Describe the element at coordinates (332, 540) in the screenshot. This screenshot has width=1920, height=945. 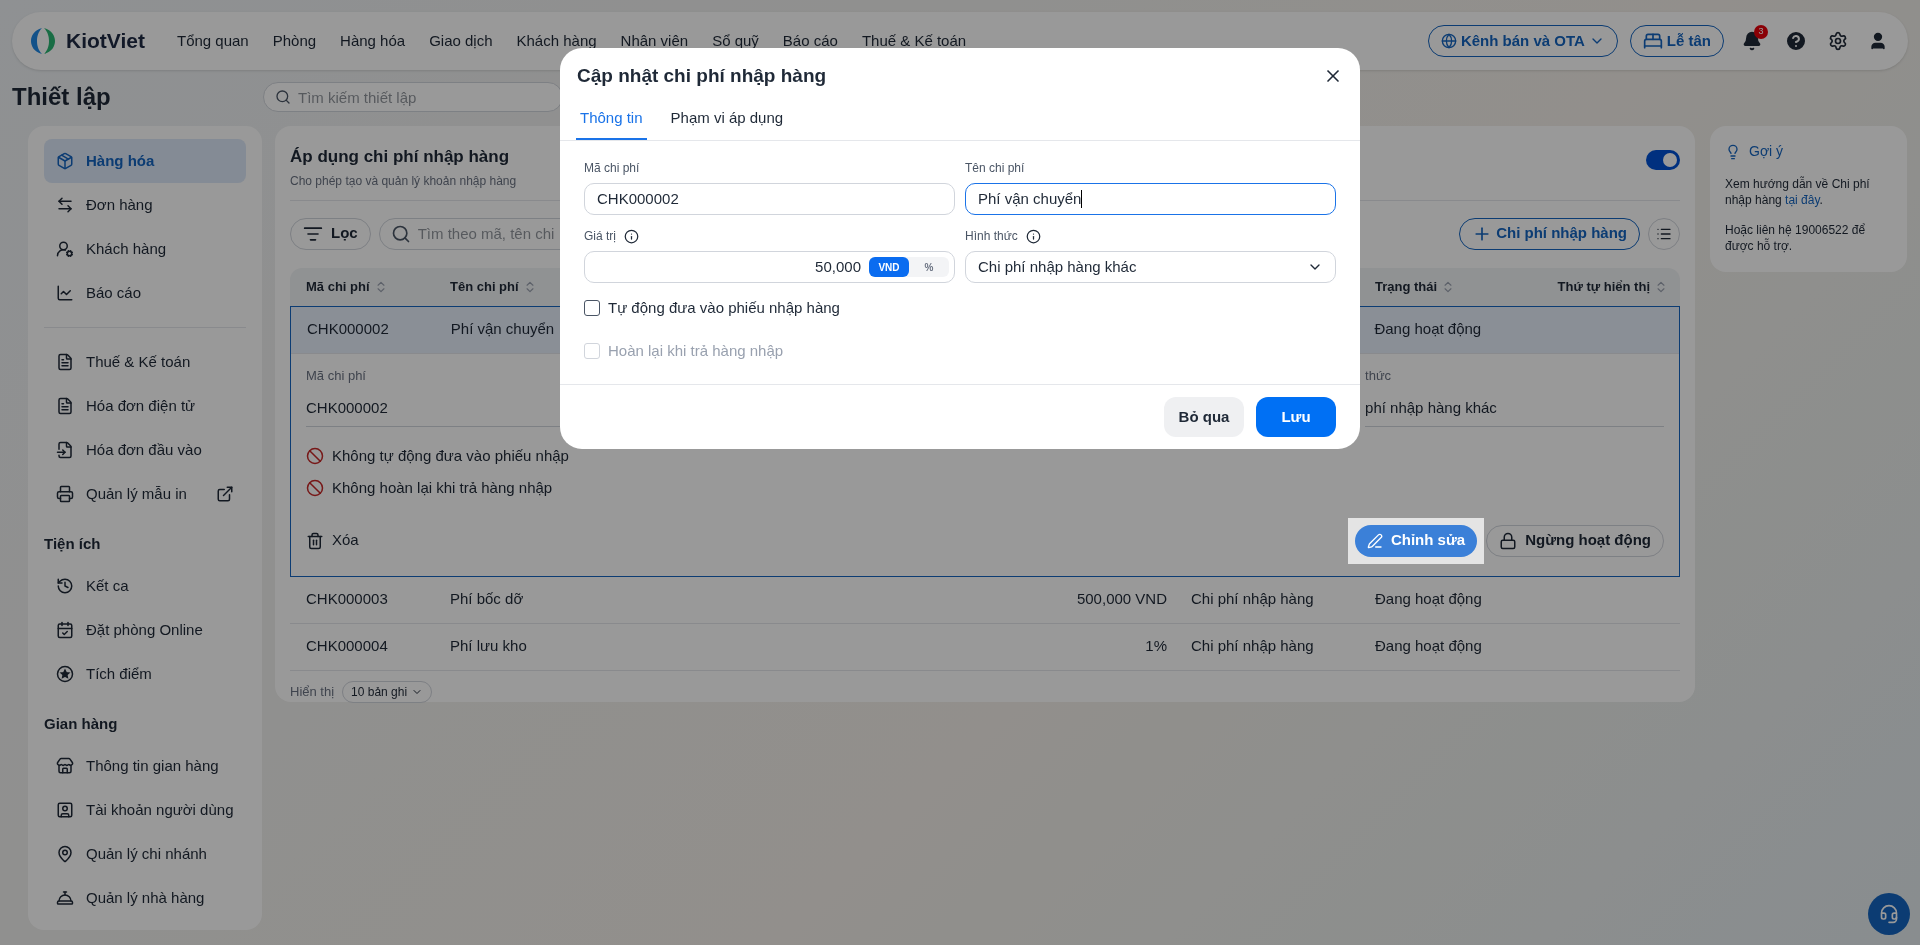
I see `delete-button: Xóa` at that location.